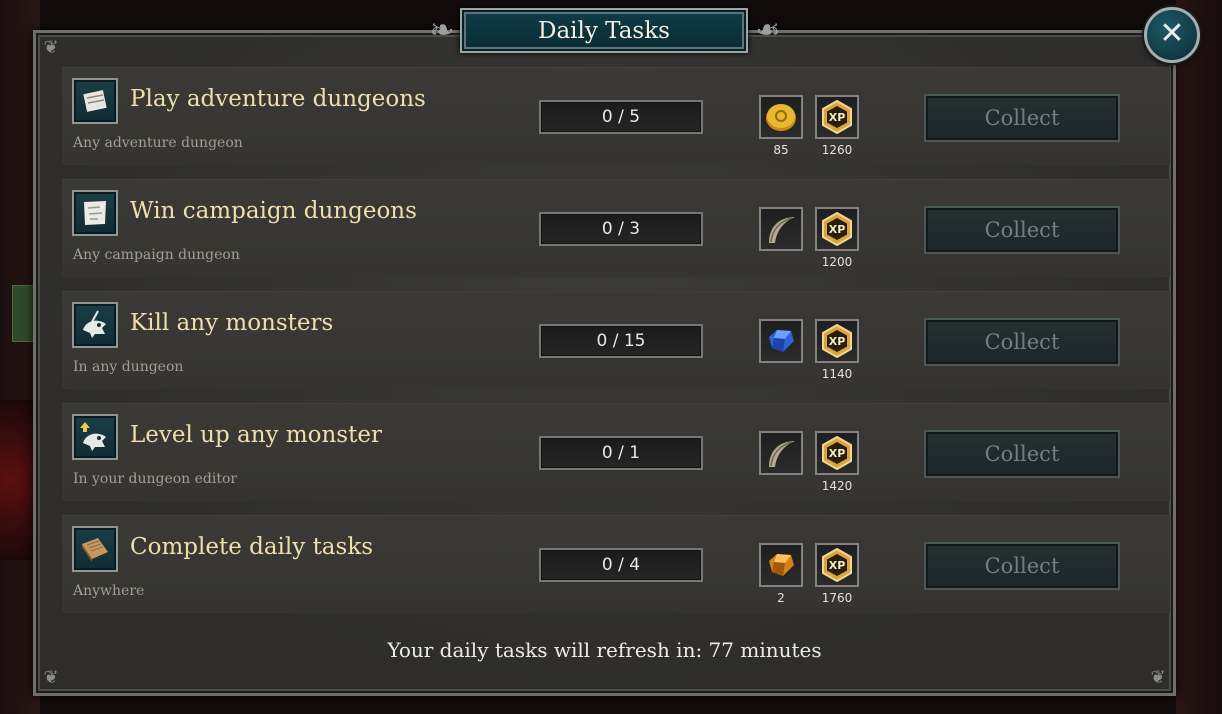 This screenshot has width=1222, height=714. I want to click on xp-amount: 1200, so click(837, 262).